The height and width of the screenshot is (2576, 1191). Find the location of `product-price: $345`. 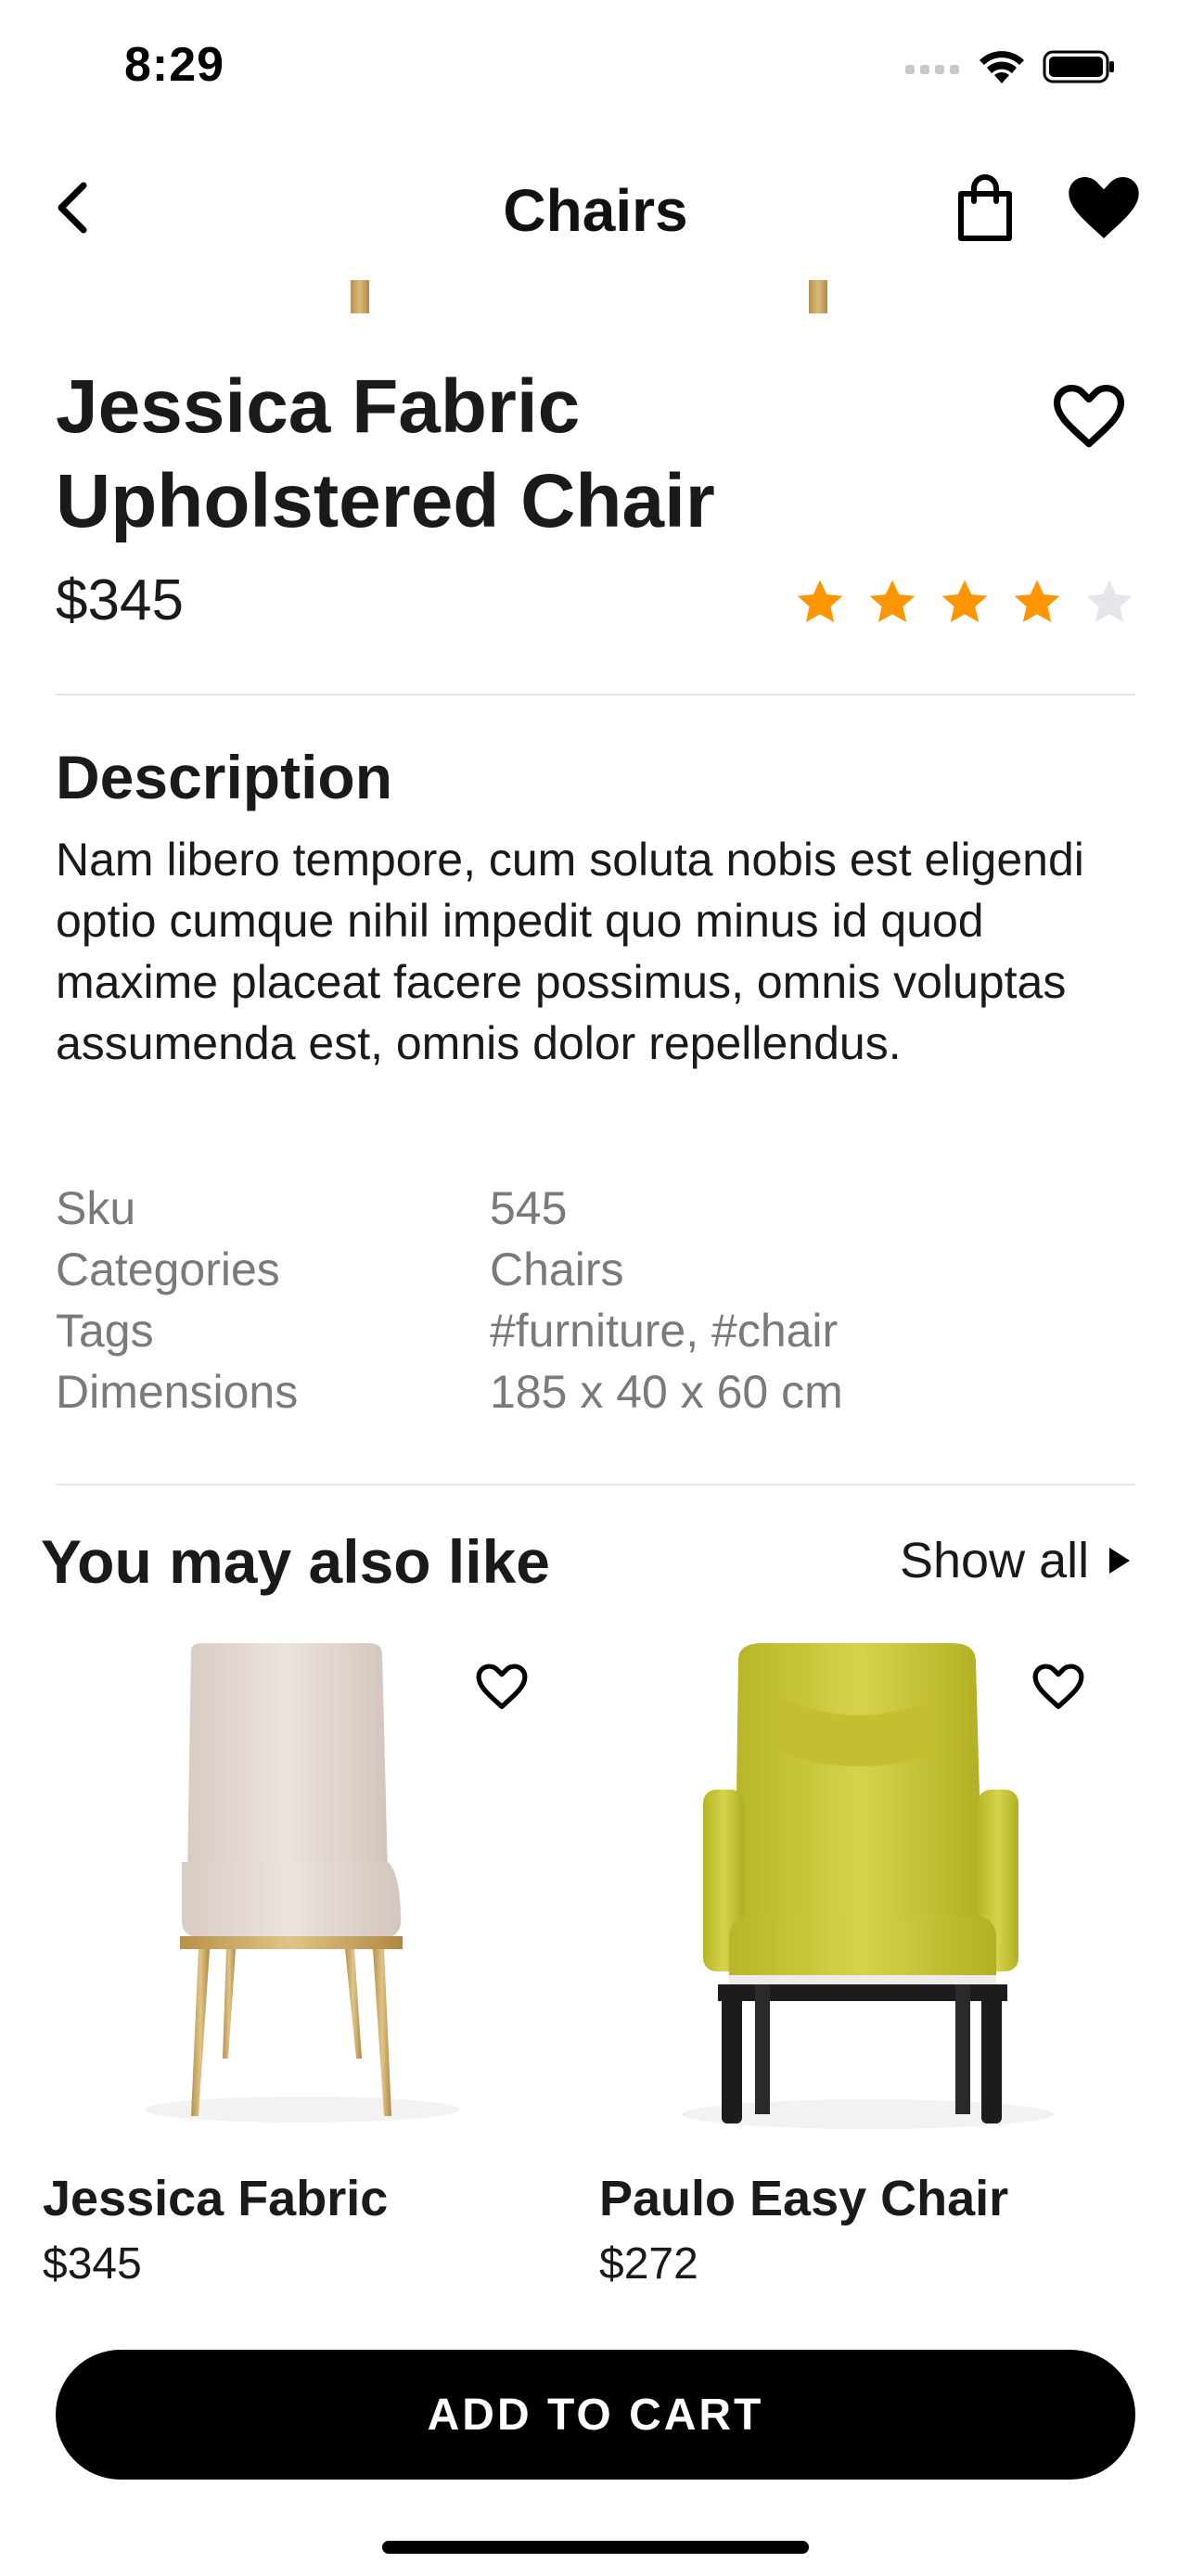

product-price: $345 is located at coordinates (120, 600).